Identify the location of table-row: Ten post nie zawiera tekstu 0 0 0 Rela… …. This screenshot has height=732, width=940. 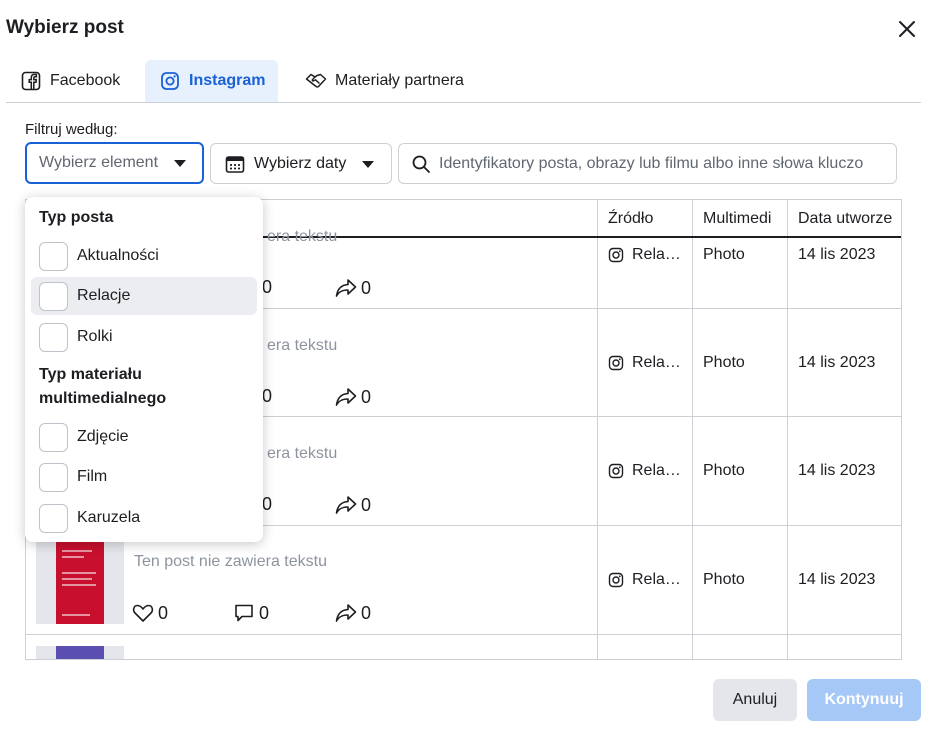
(463, 581).